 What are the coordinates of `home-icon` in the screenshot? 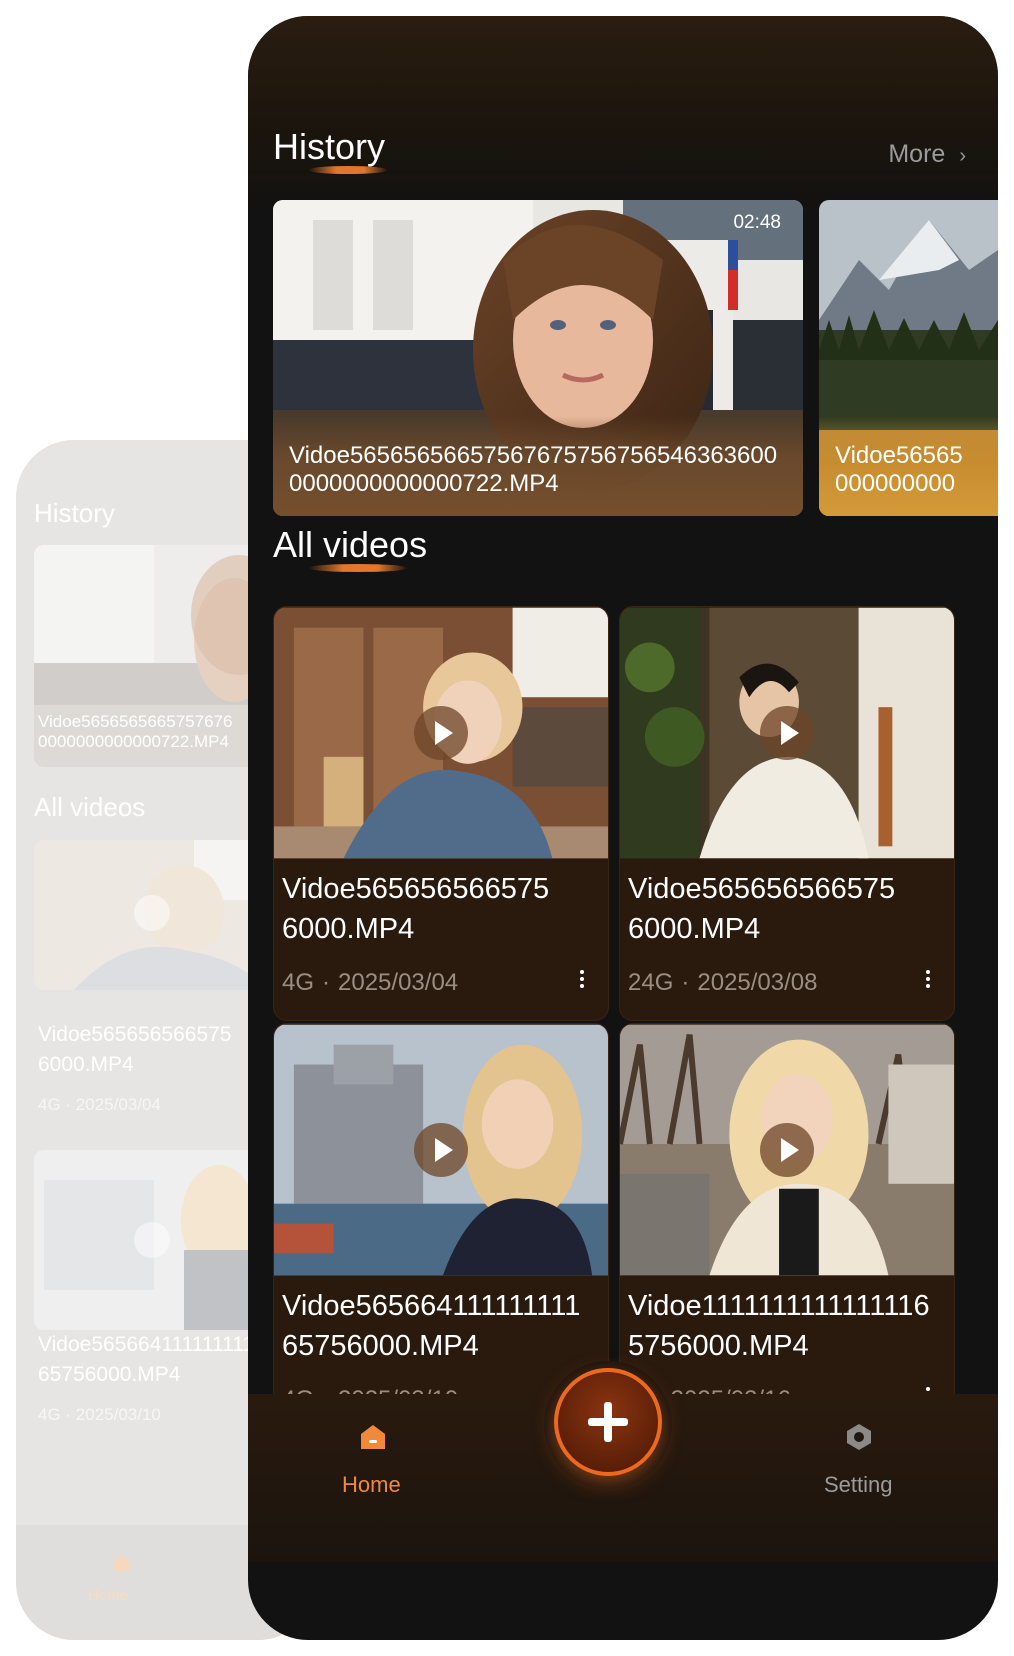 It's located at (373, 1437).